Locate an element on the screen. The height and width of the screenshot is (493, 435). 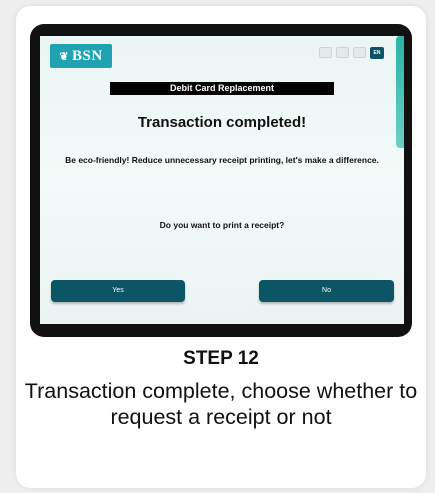
bsn-logo: ❦ BSN is located at coordinates (81, 56).